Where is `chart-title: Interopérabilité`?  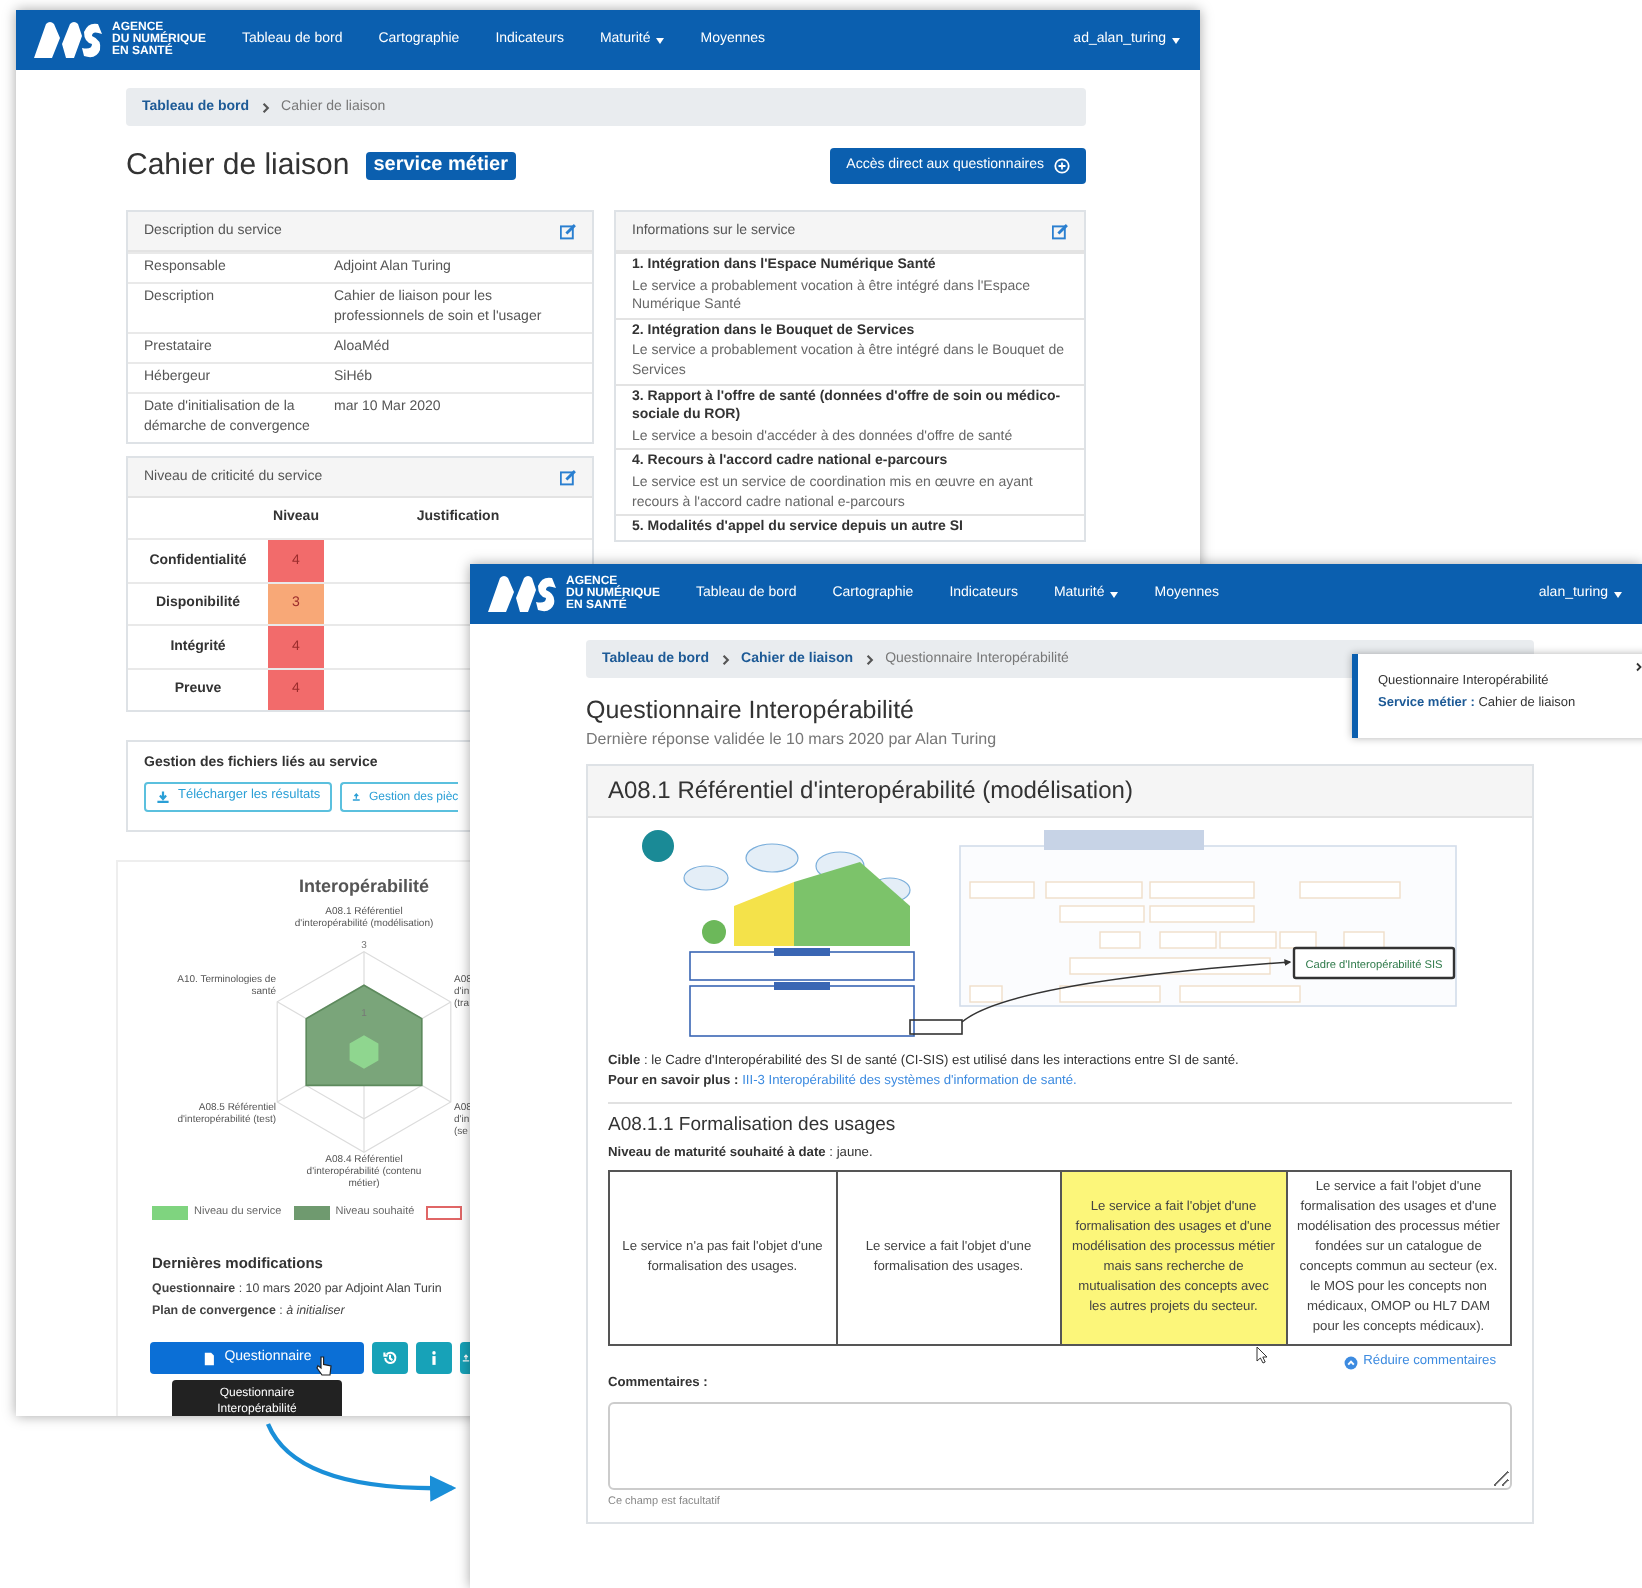
chart-title: Interopérabilité is located at coordinates (363, 886).